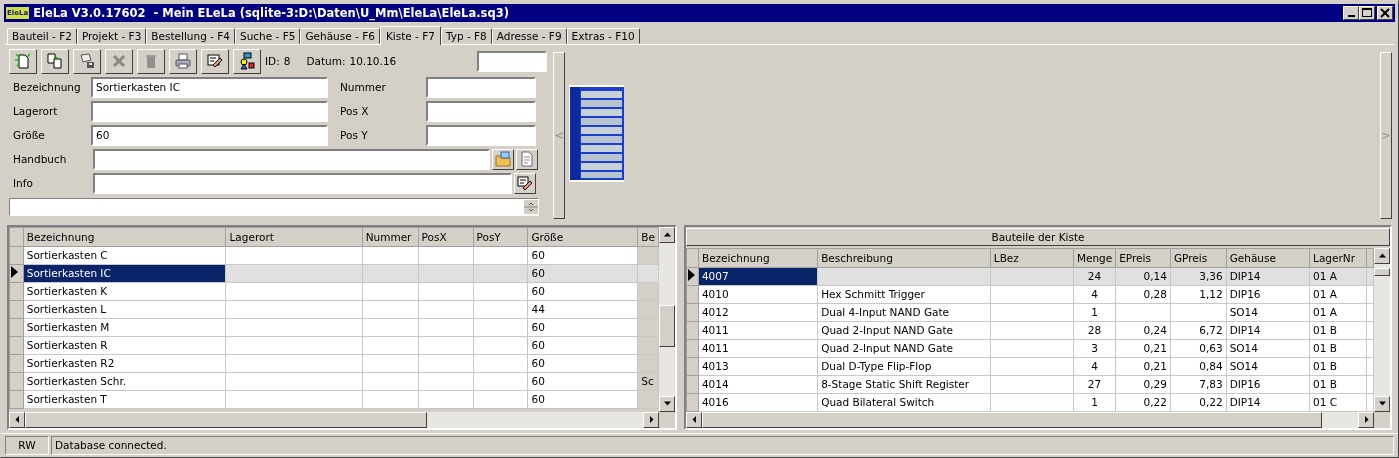 The height and width of the screenshot is (458, 1399). What do you see at coordinates (904, 330) in the screenshot?
I see `table-cell: Quad 2-Input NAND Gate` at bounding box center [904, 330].